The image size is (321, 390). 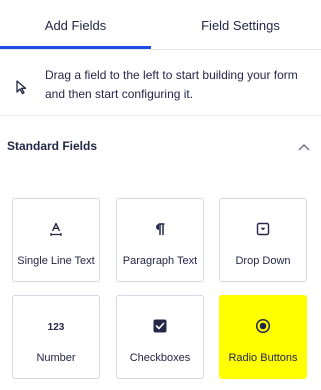 What do you see at coordinates (56, 358) in the screenshot?
I see `field-label: Number` at bounding box center [56, 358].